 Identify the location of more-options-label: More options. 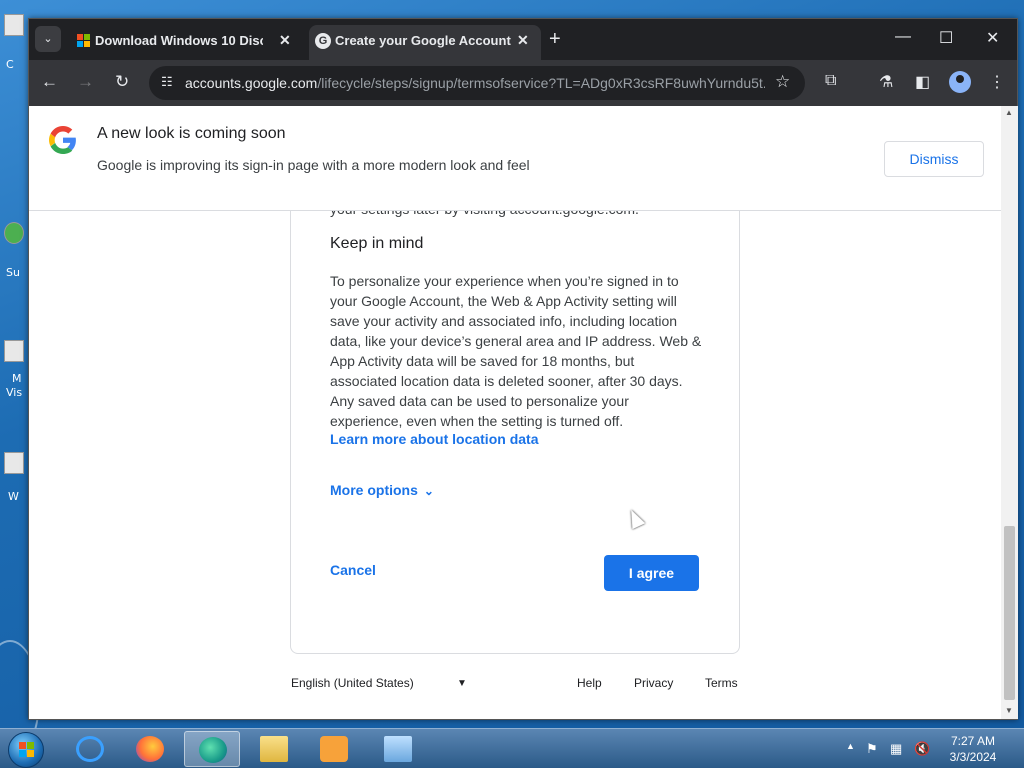
(374, 490).